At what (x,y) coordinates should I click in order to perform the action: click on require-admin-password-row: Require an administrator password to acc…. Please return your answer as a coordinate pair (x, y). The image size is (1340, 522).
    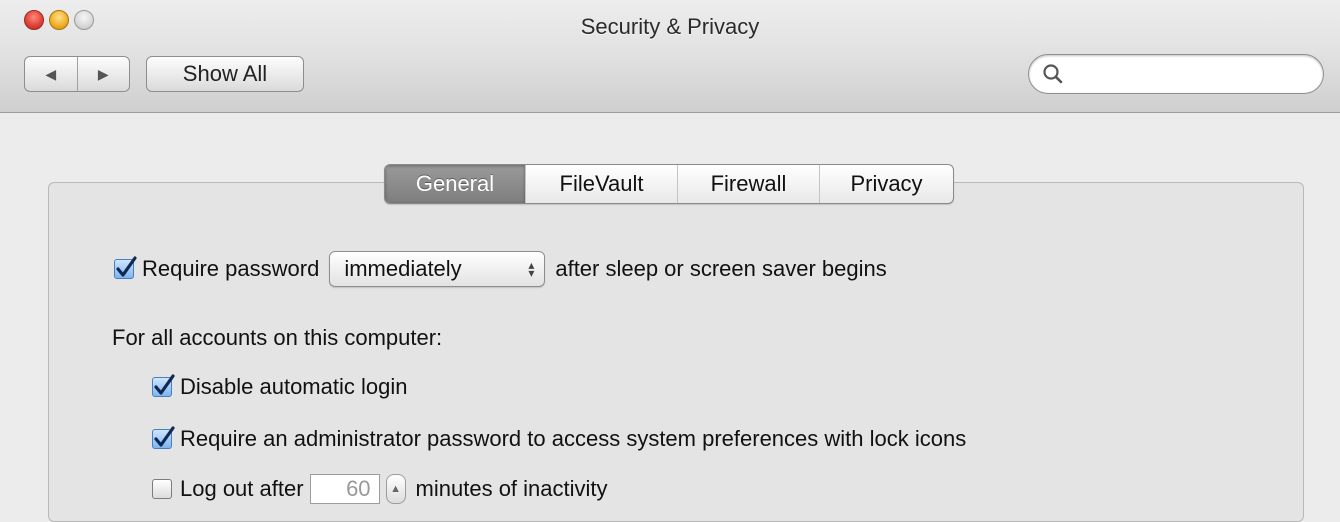
    Looking at the image, I should click on (559, 439).